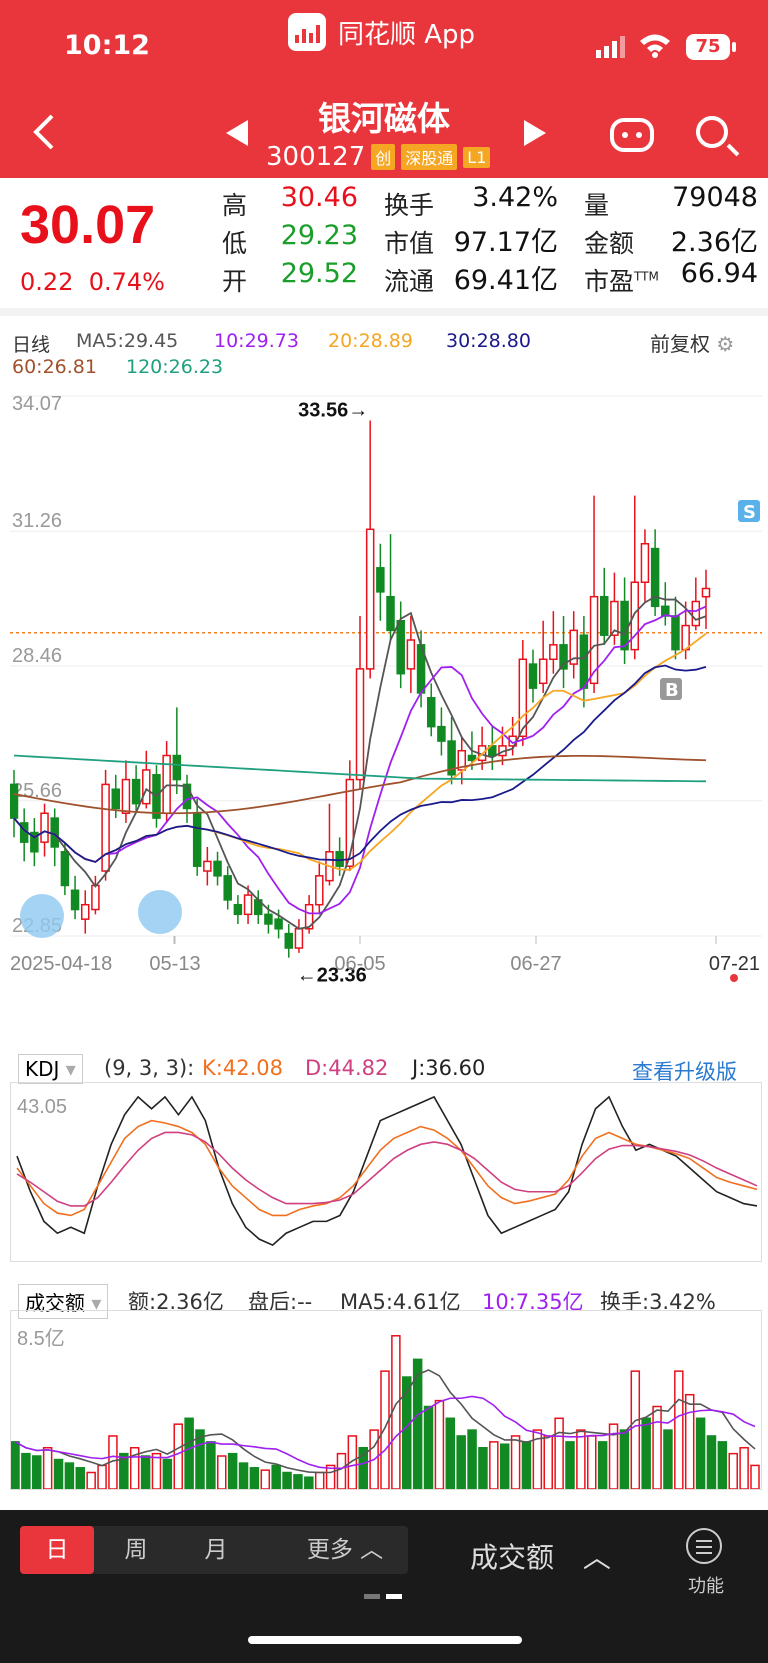 This screenshot has height=1663, width=768. I want to click on y-axis-label: 34.07, so click(37, 404).